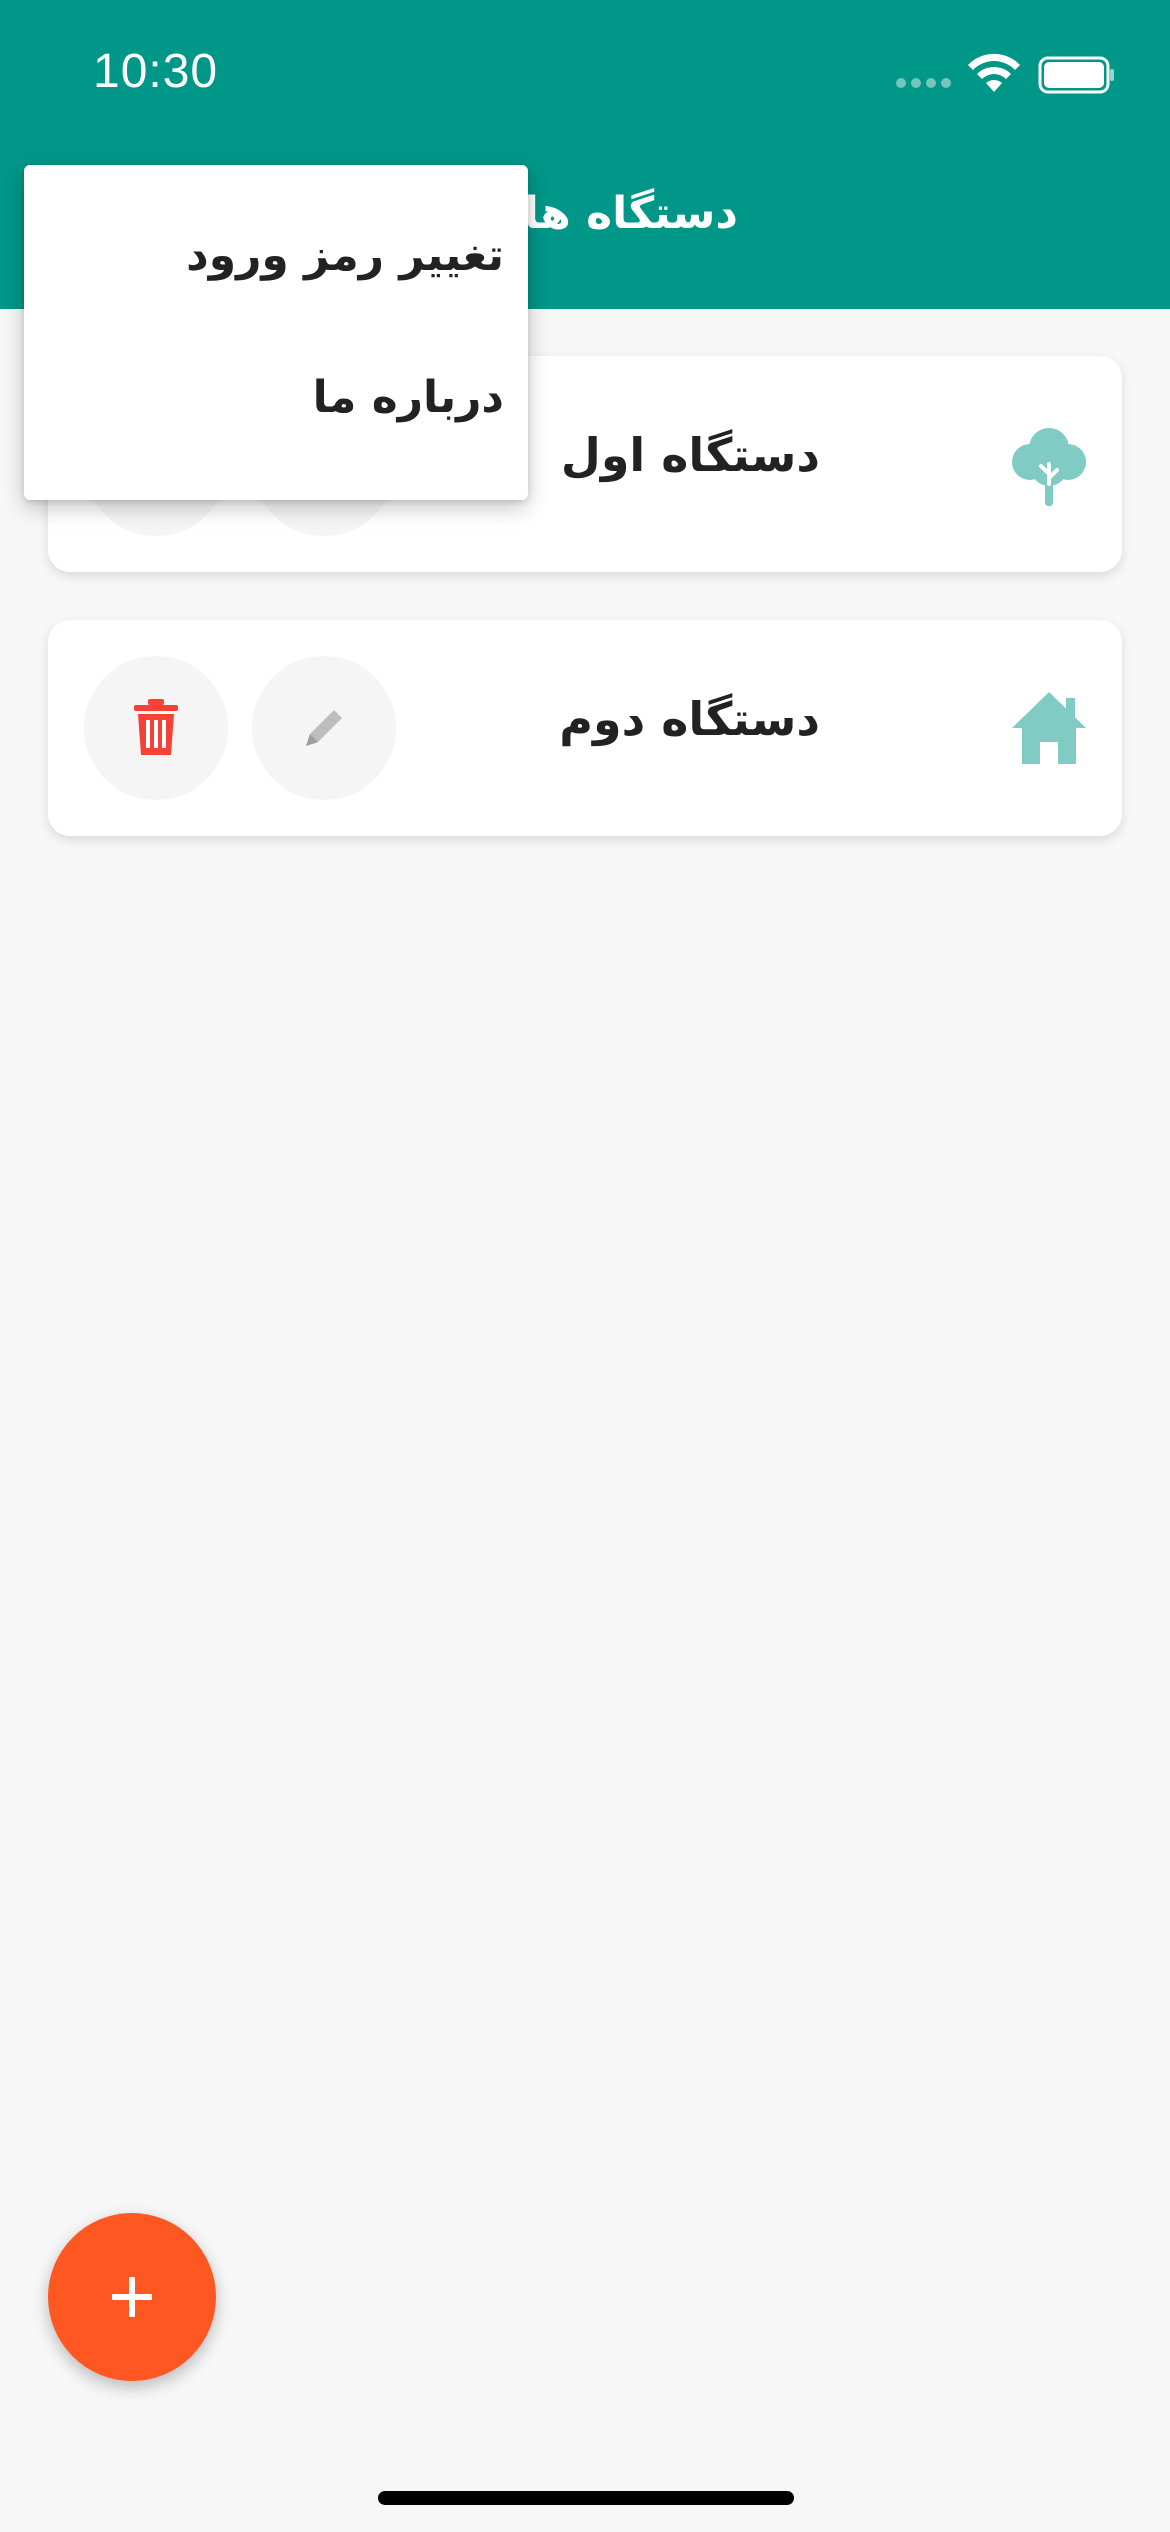  What do you see at coordinates (276, 332) in the screenshot?
I see `overflow-menu: تغییر رمز ورود درباره ما` at bounding box center [276, 332].